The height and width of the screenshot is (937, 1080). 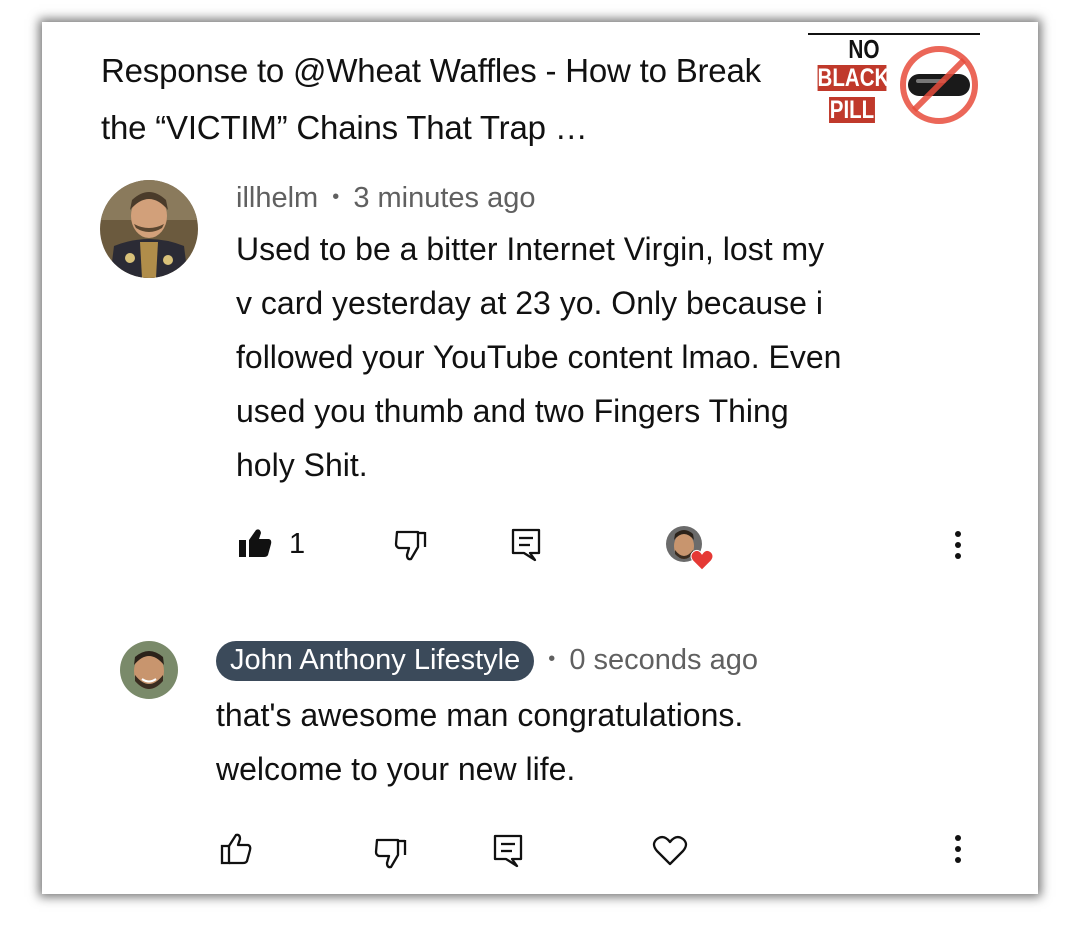 What do you see at coordinates (297, 544) in the screenshot?
I see `like-count: 1` at bounding box center [297, 544].